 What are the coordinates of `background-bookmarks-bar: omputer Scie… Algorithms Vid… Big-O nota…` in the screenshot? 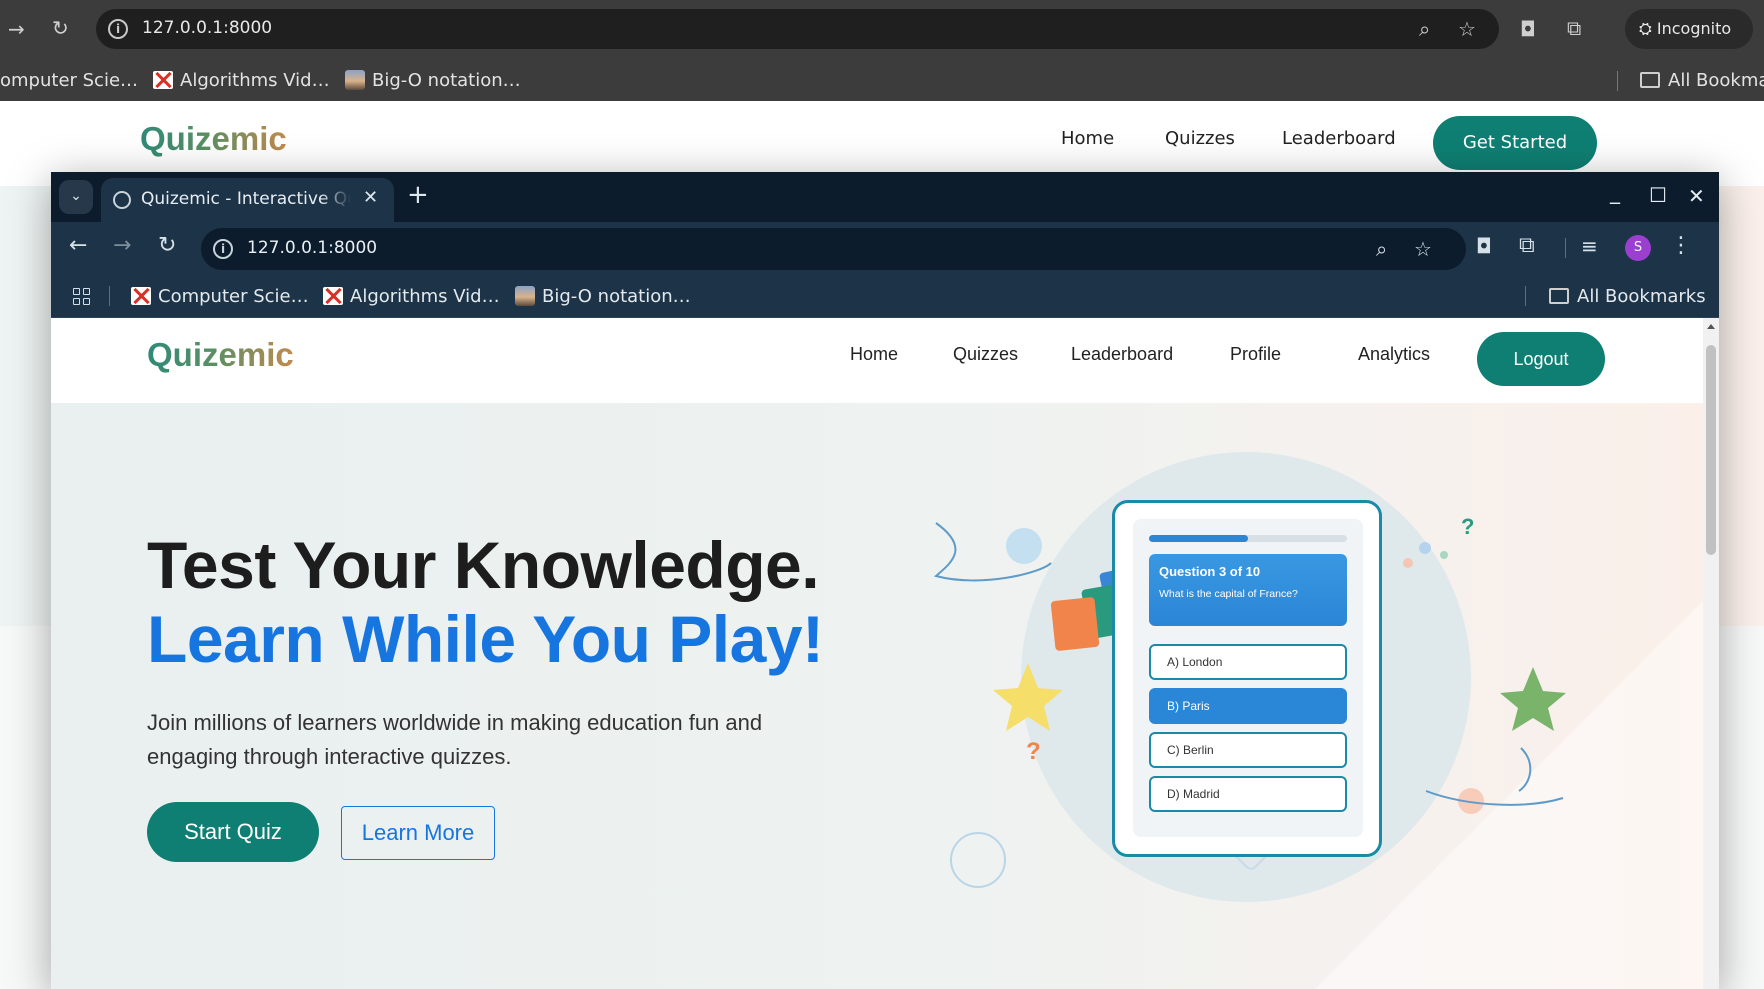 It's located at (882, 80).